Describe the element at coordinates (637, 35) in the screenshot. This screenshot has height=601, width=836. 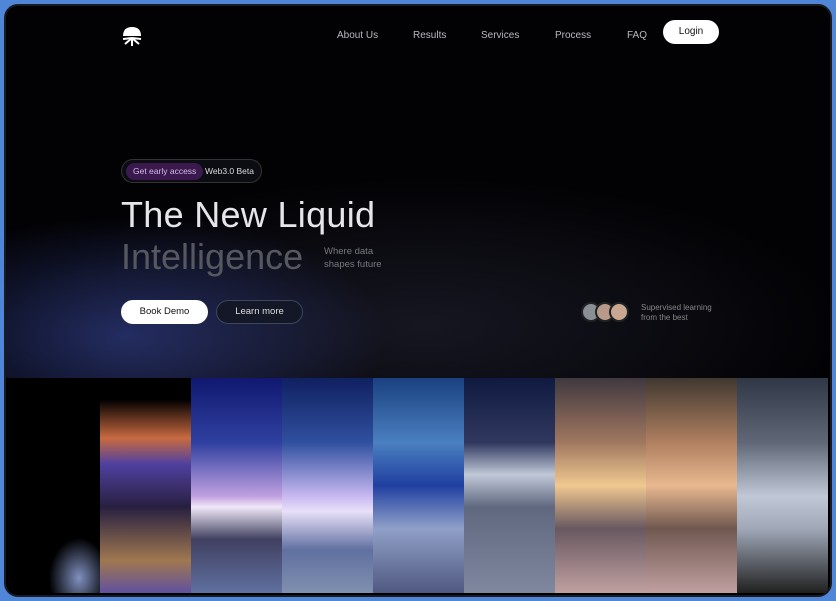
I see `nav-faq: FAQ` at that location.